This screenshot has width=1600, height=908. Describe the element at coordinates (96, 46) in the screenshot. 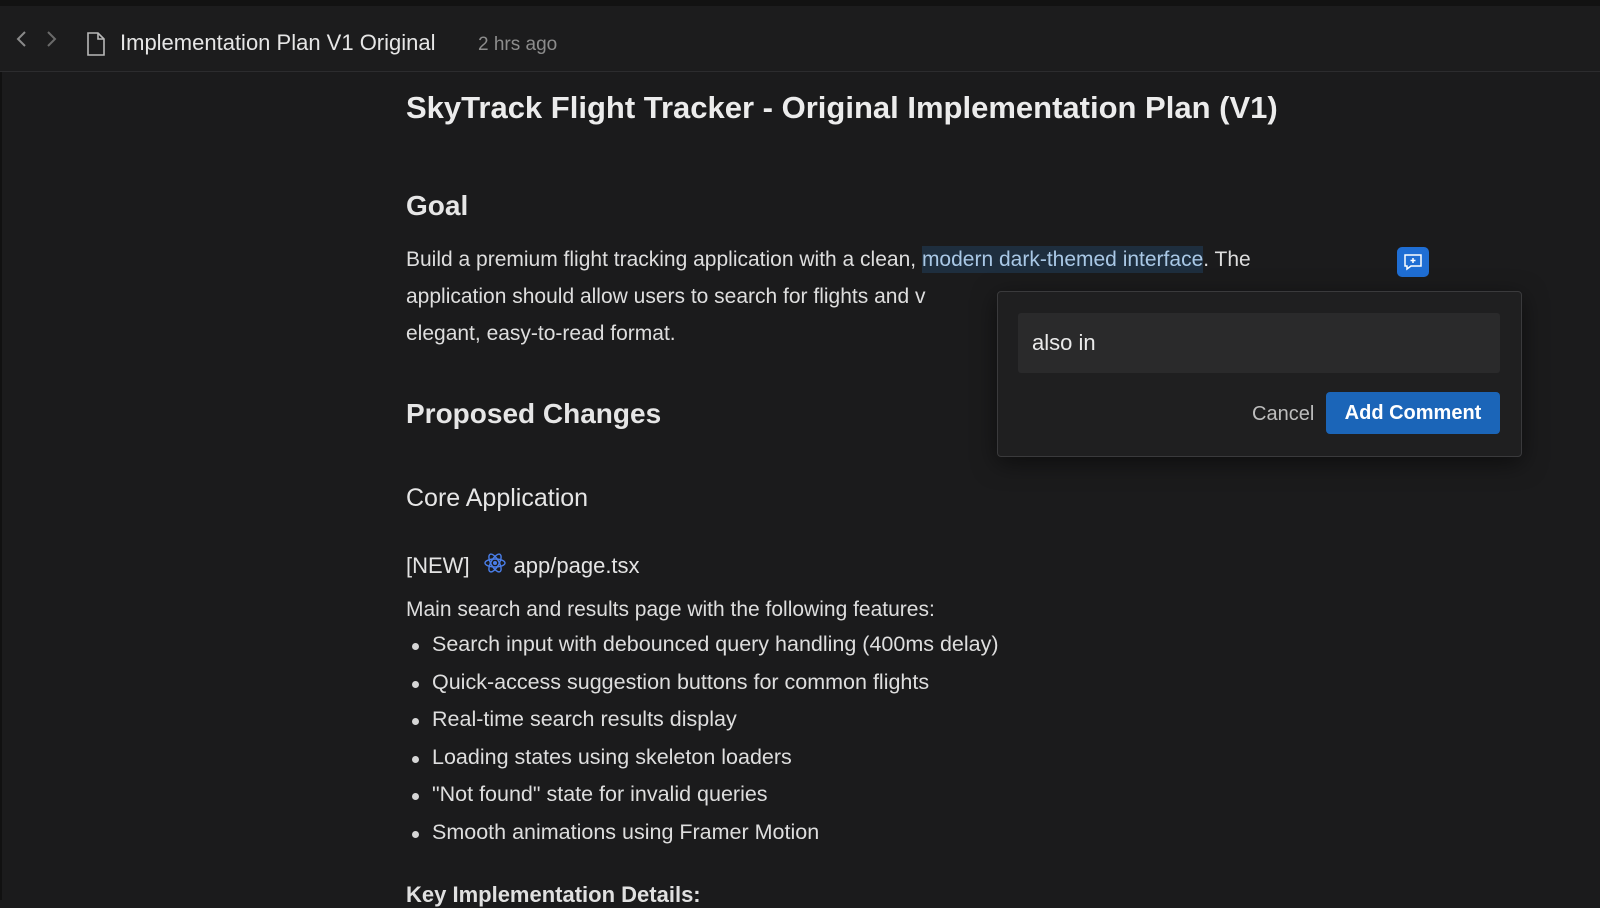

I see `document-icon` at that location.